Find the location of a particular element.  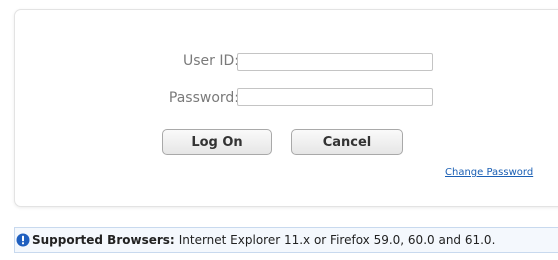

password-input is located at coordinates (335, 97).